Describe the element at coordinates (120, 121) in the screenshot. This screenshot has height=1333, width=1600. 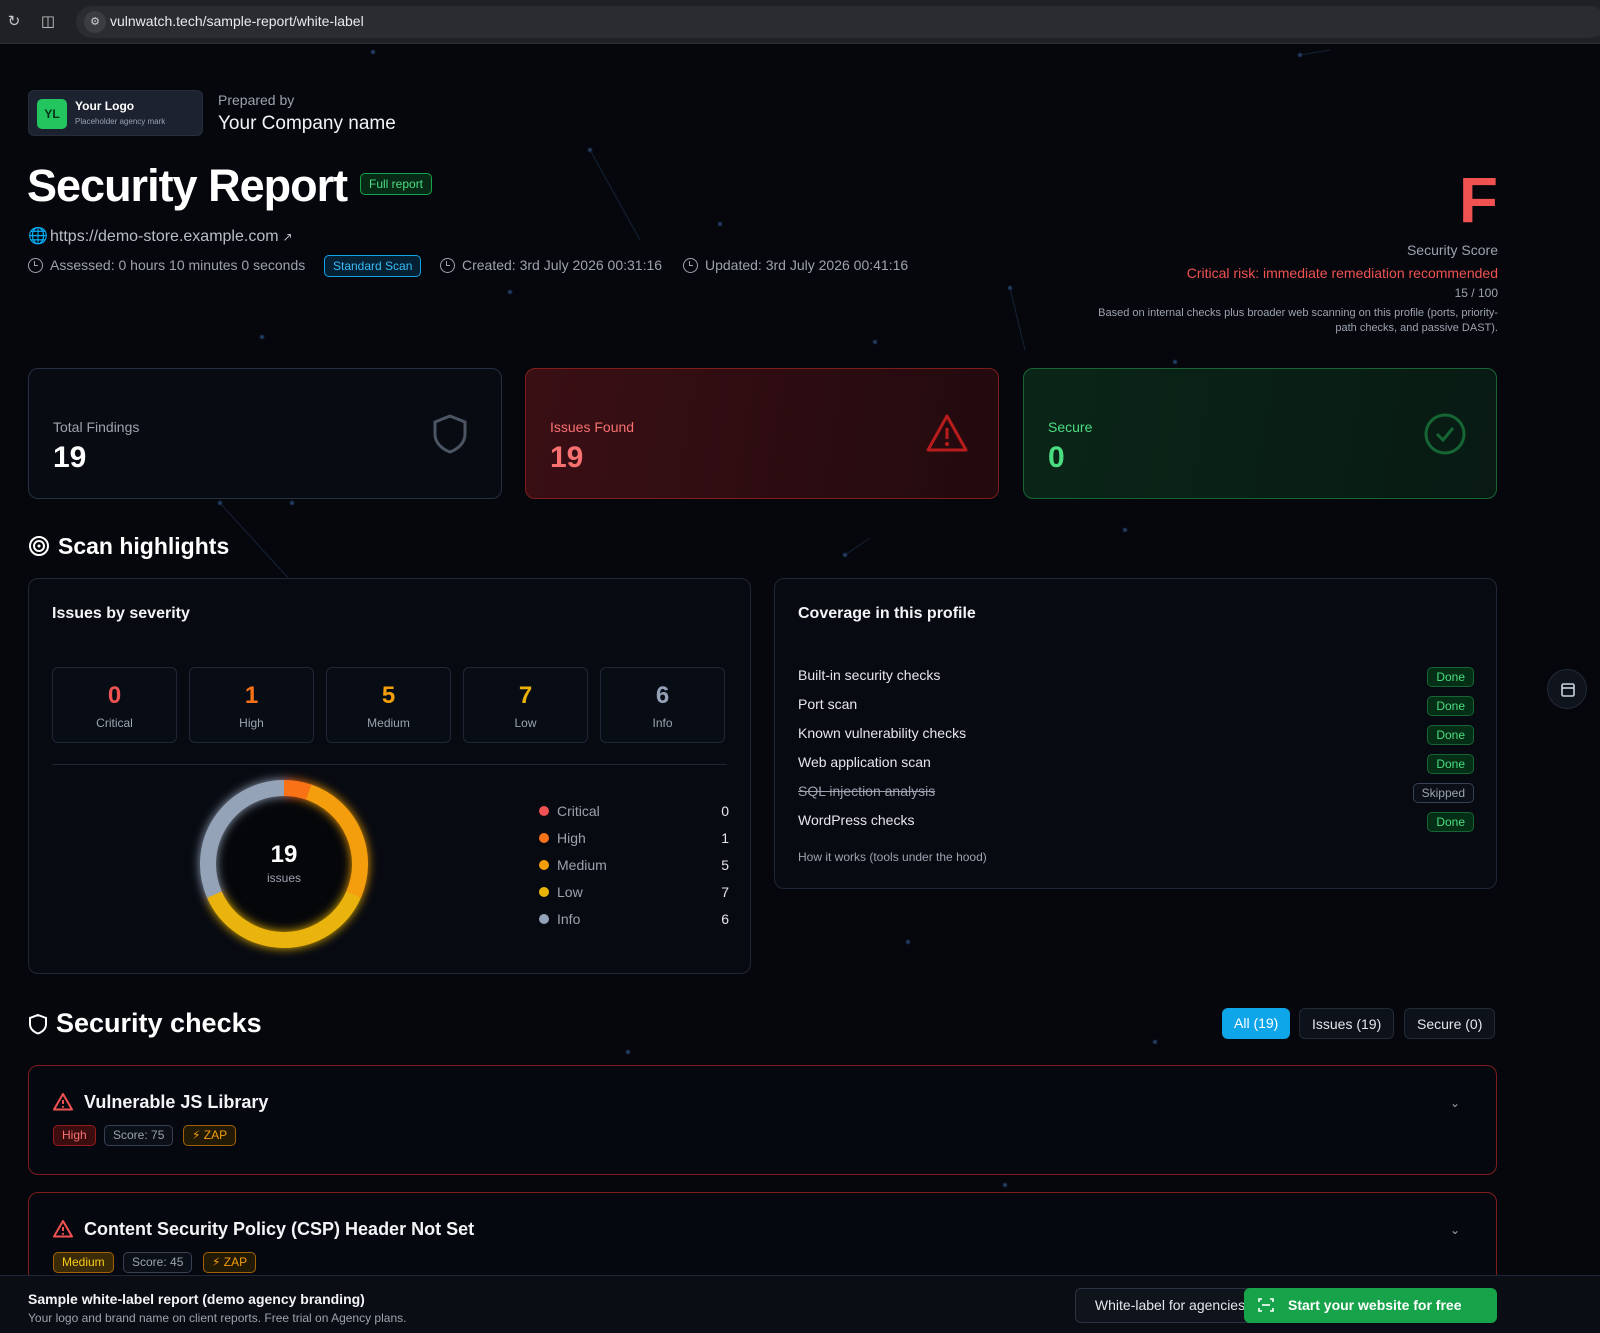
I see `logo-subtitle: Placeholder agency mark` at that location.